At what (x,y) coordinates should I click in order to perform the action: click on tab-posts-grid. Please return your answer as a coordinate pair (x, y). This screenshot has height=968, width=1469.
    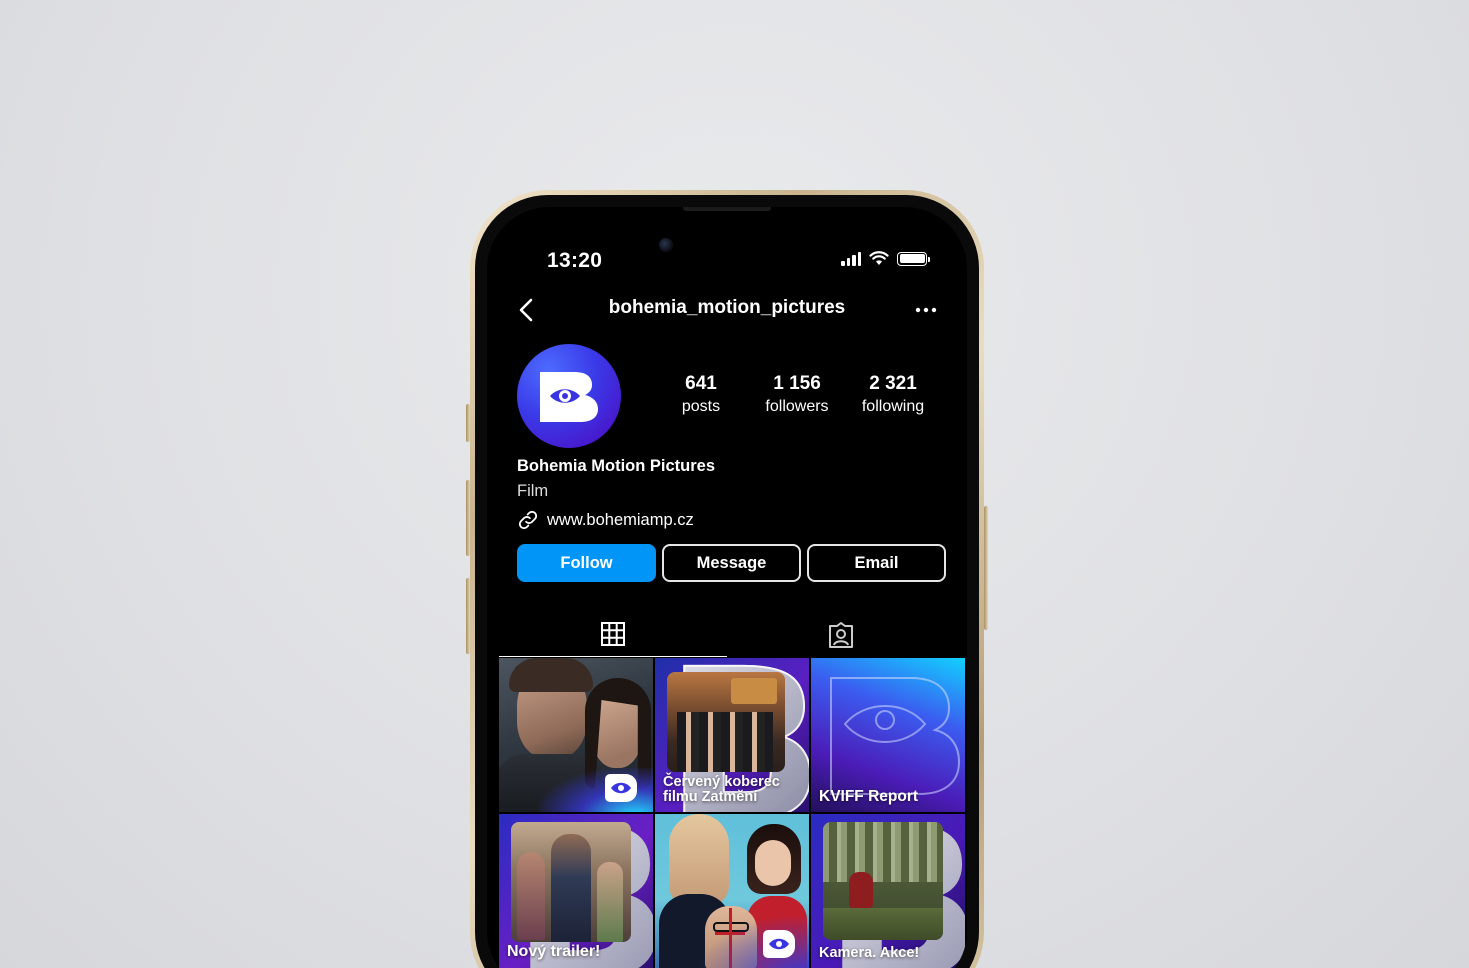
    Looking at the image, I should click on (613, 634).